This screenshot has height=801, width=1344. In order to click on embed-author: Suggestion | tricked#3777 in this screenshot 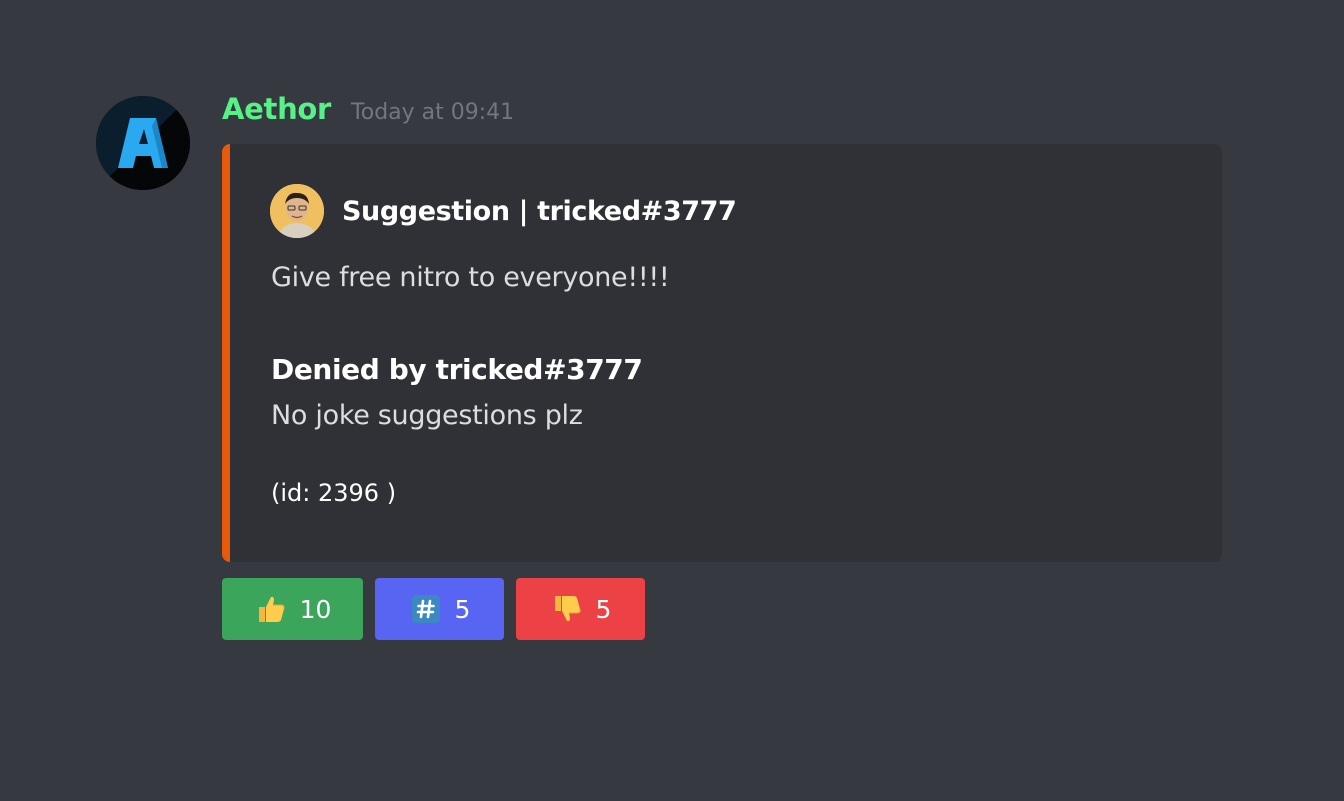, I will do `click(503, 211)`.